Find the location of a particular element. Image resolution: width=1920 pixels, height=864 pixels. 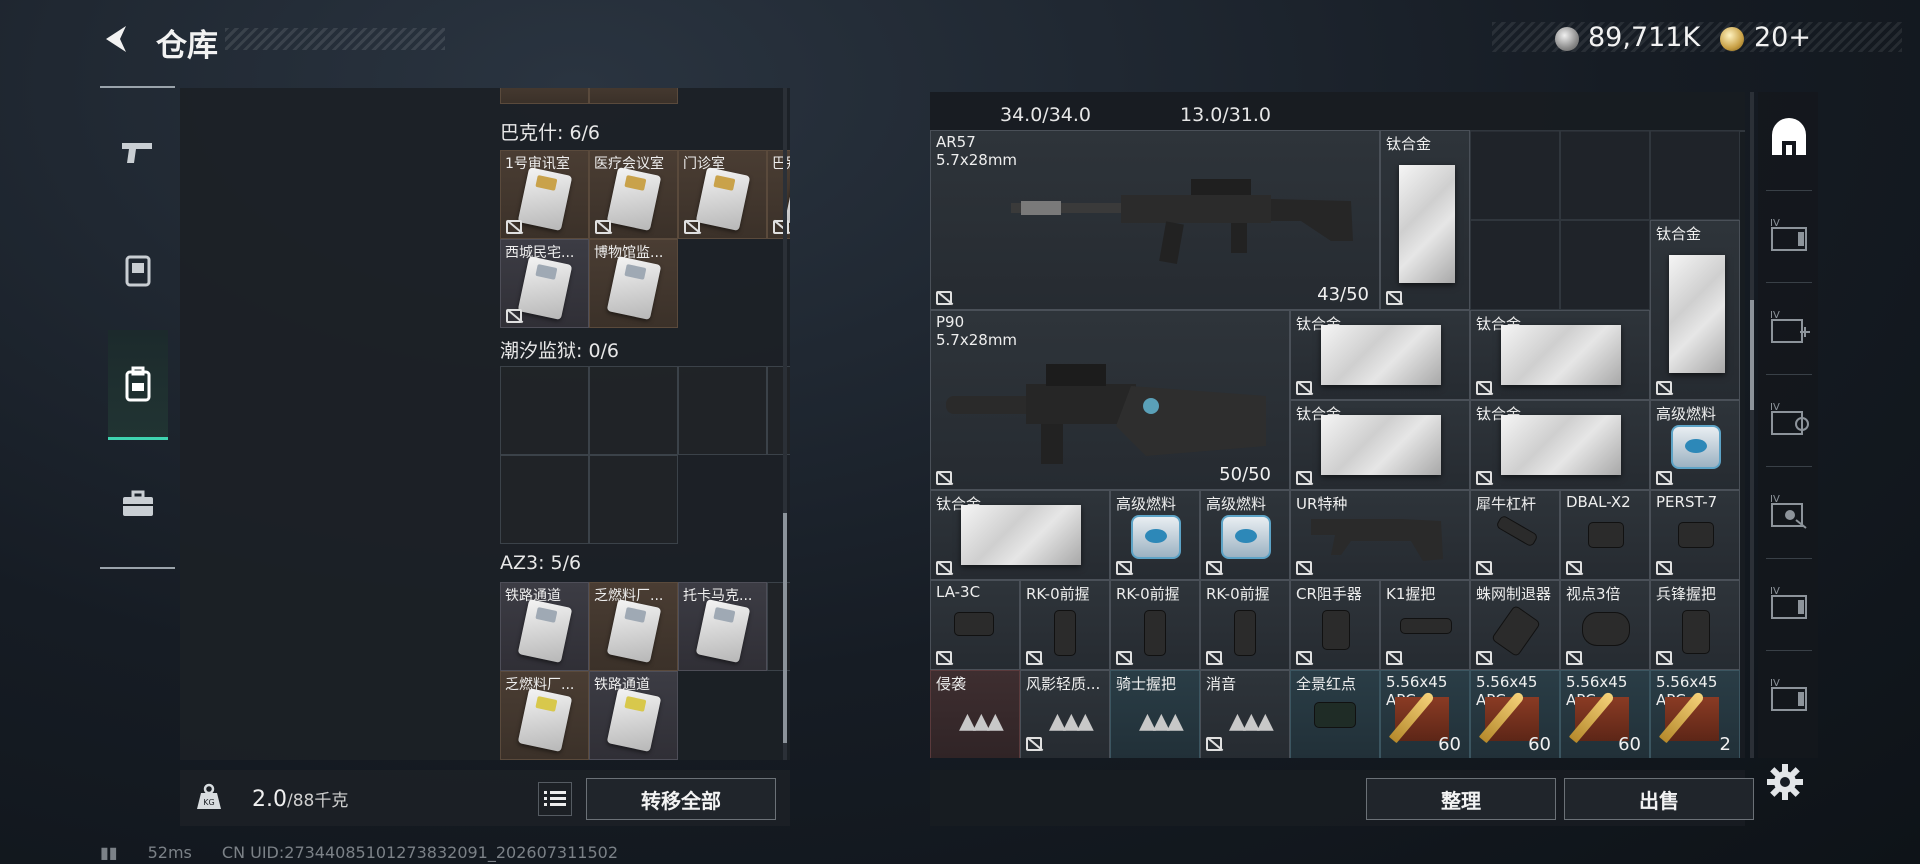

item-slot: K1握把 is located at coordinates (1425, 625).